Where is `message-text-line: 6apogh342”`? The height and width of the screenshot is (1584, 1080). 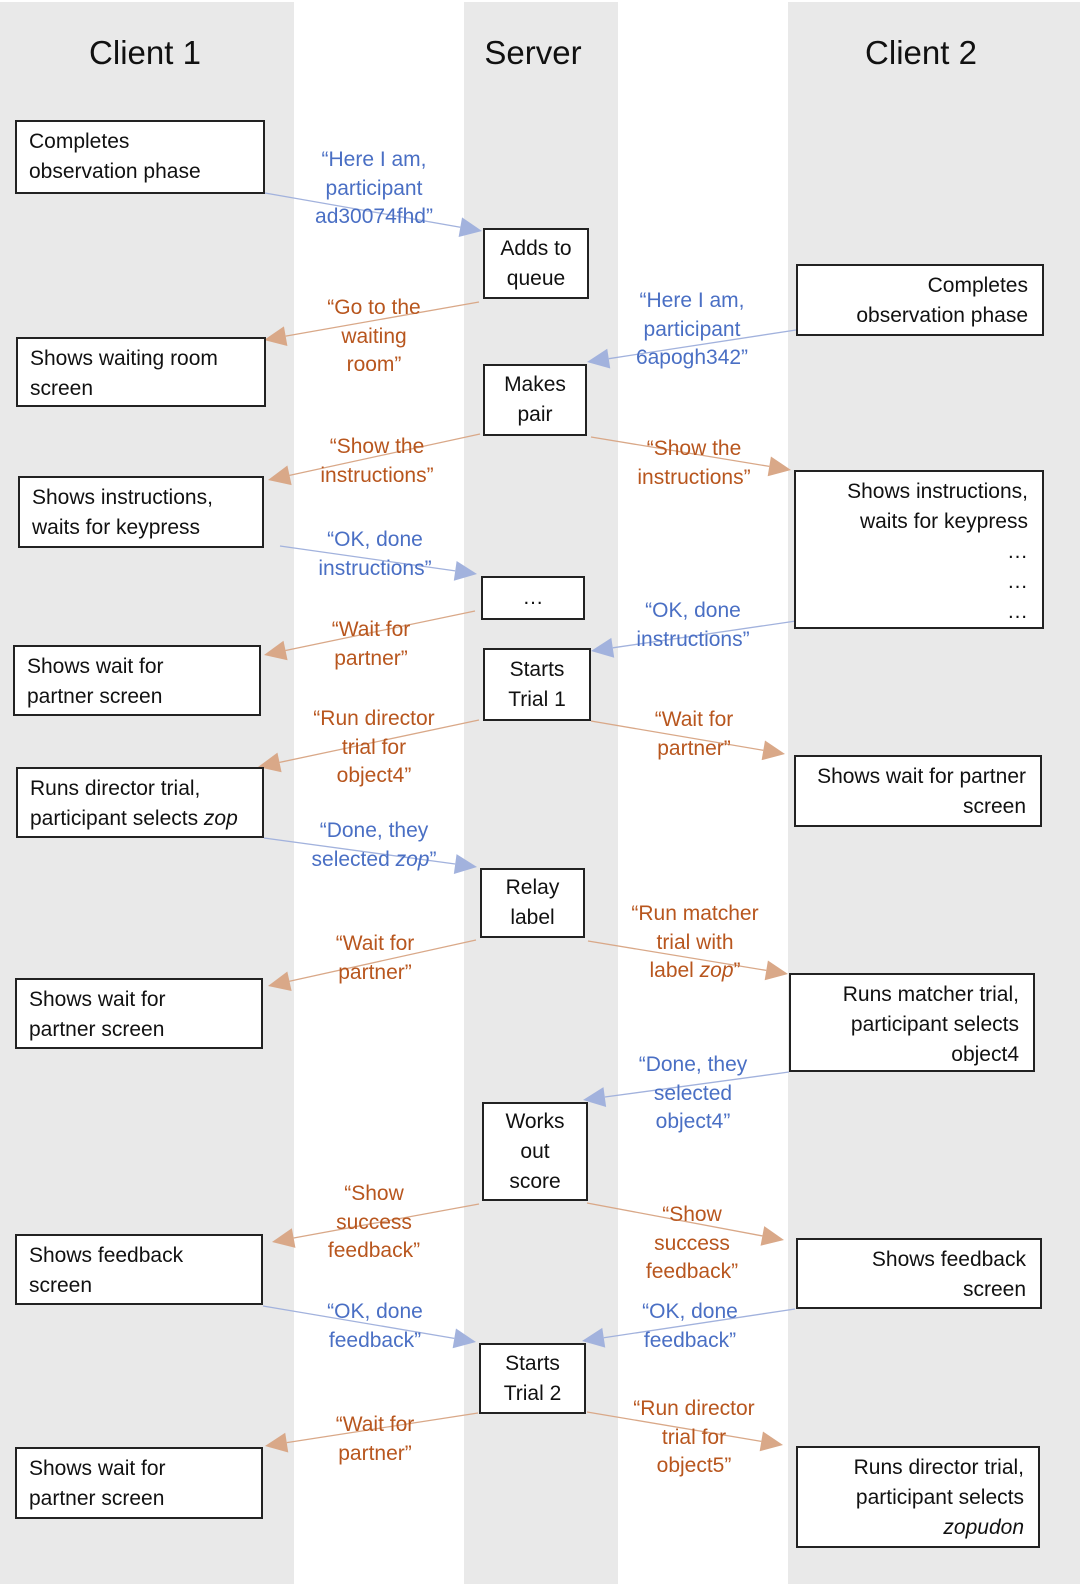
message-text-line: 6apogh342” is located at coordinates (692, 357).